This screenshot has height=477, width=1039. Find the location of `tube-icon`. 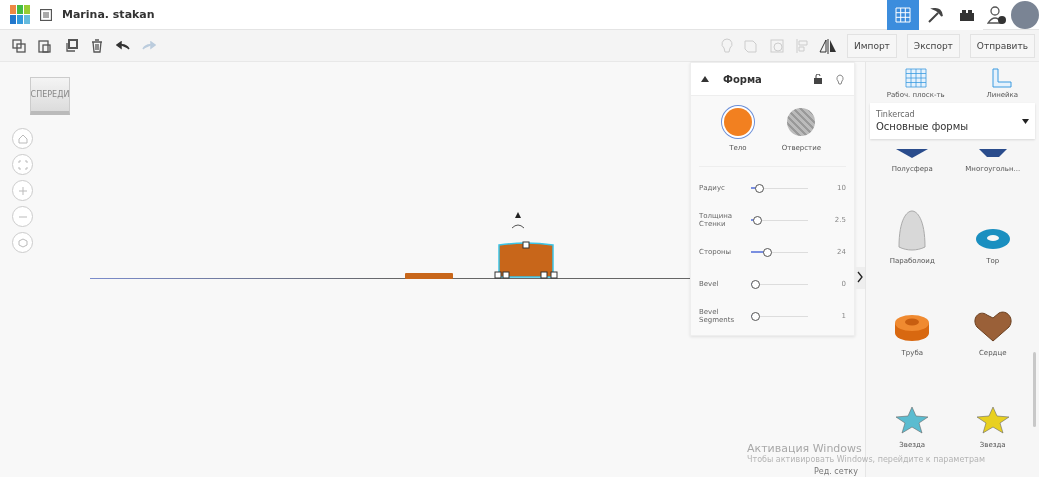

tube-icon is located at coordinates (912, 328).